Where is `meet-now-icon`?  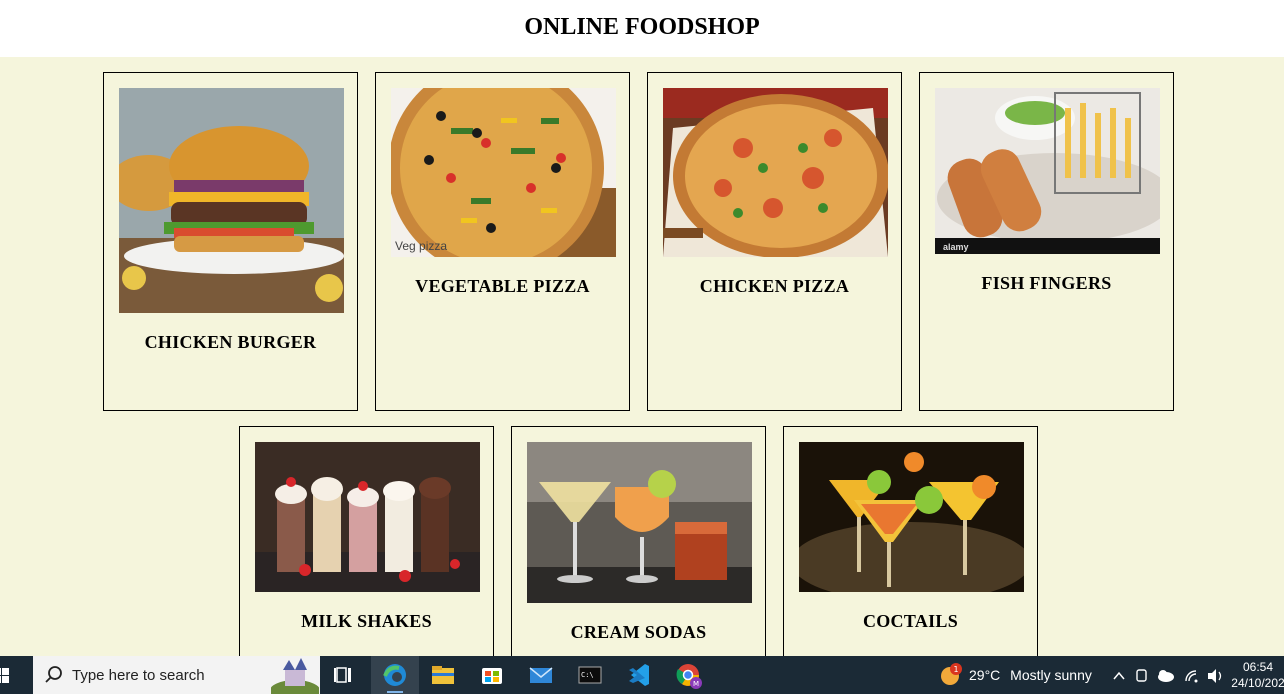
meet-now-icon is located at coordinates (1141, 675).